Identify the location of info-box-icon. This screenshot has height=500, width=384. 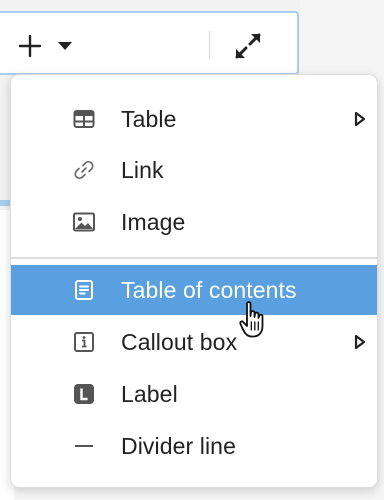
(84, 342).